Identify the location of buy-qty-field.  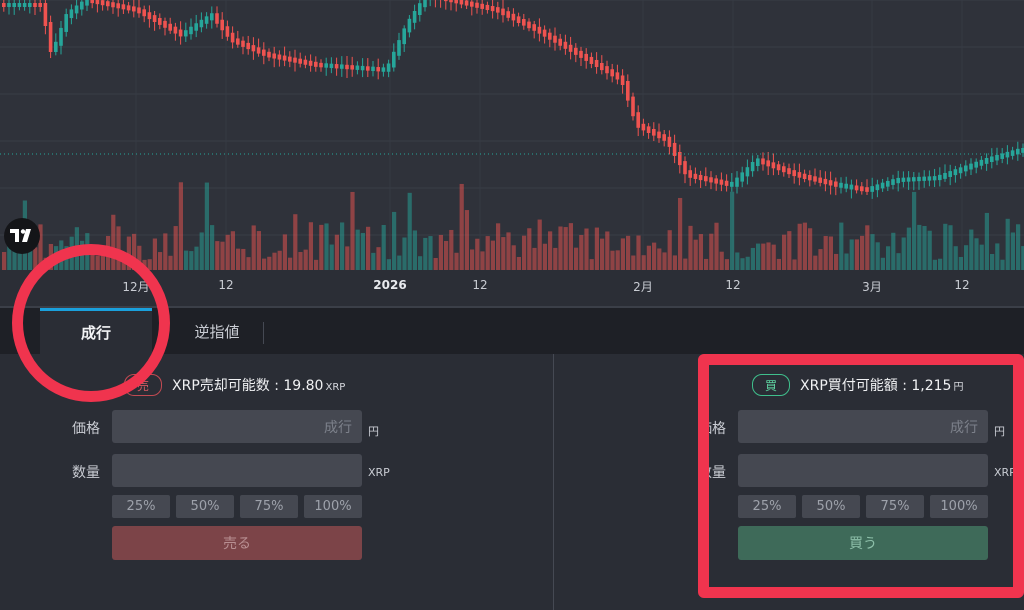
(863, 470).